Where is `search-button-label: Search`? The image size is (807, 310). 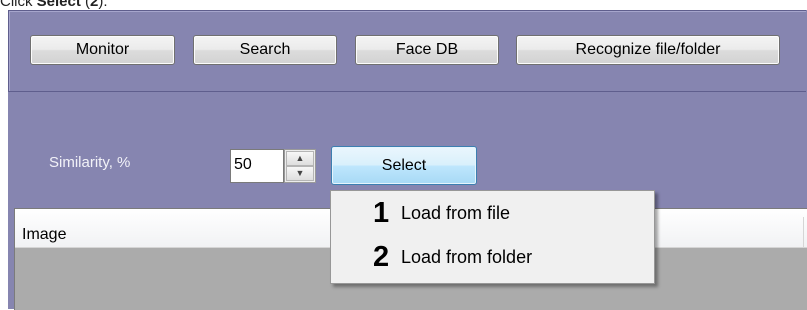
search-button-label: Search is located at coordinates (265, 49).